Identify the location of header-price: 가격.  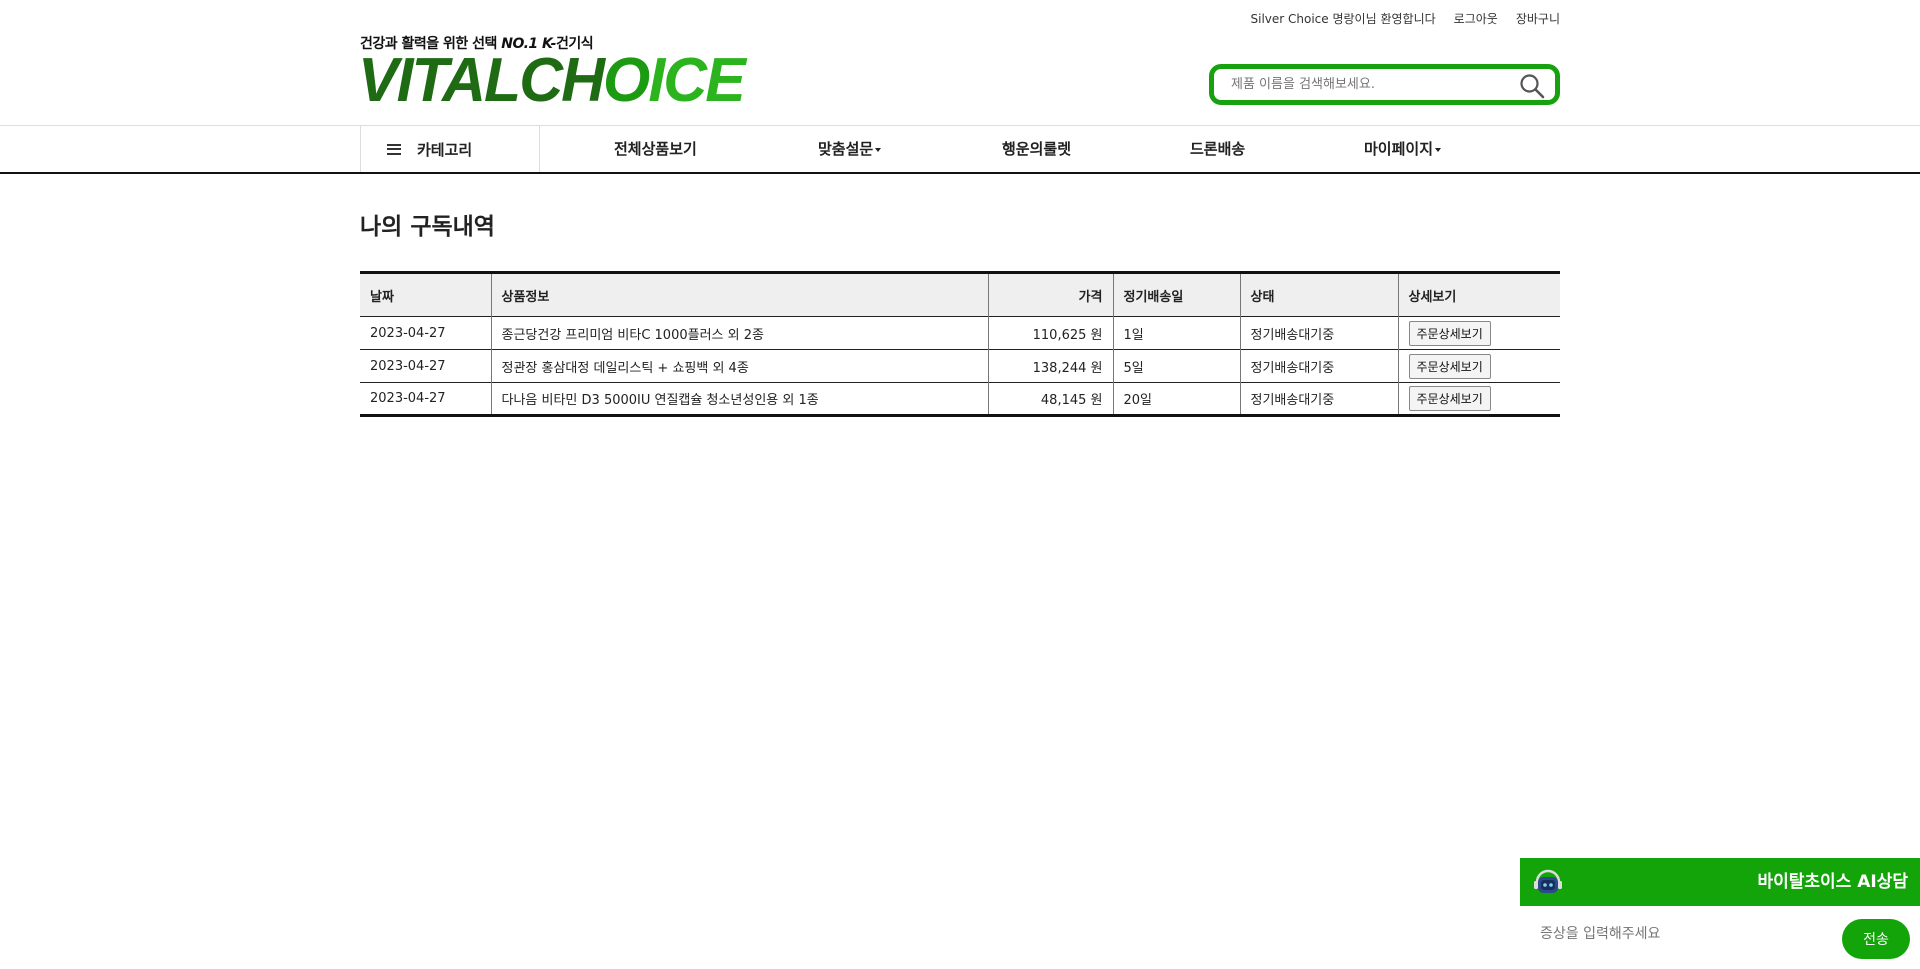
(1051, 294).